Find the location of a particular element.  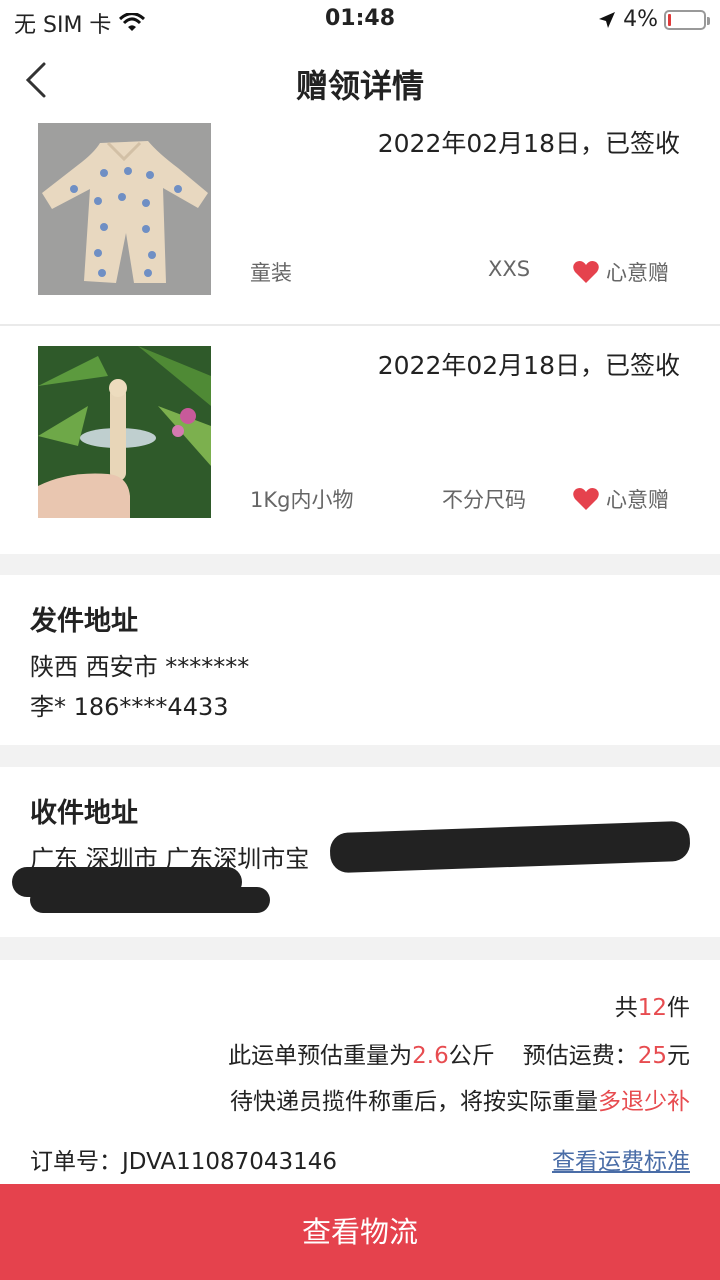

status-right: 4% is located at coordinates (653, 19).